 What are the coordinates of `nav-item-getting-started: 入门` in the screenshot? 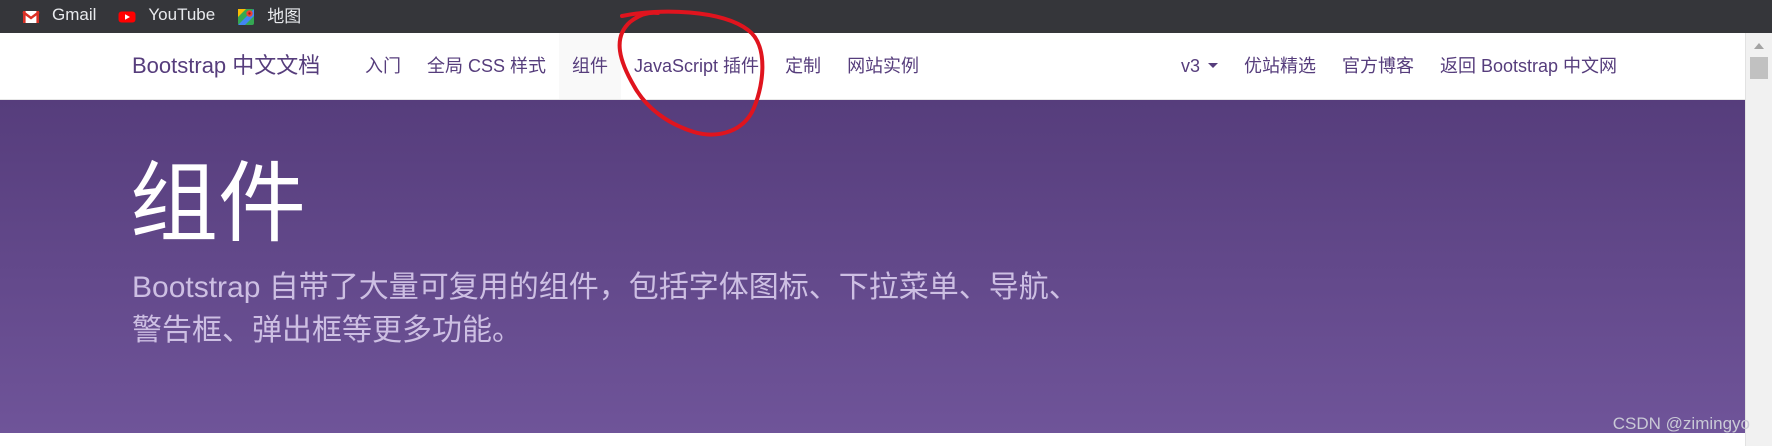 It's located at (383, 66).